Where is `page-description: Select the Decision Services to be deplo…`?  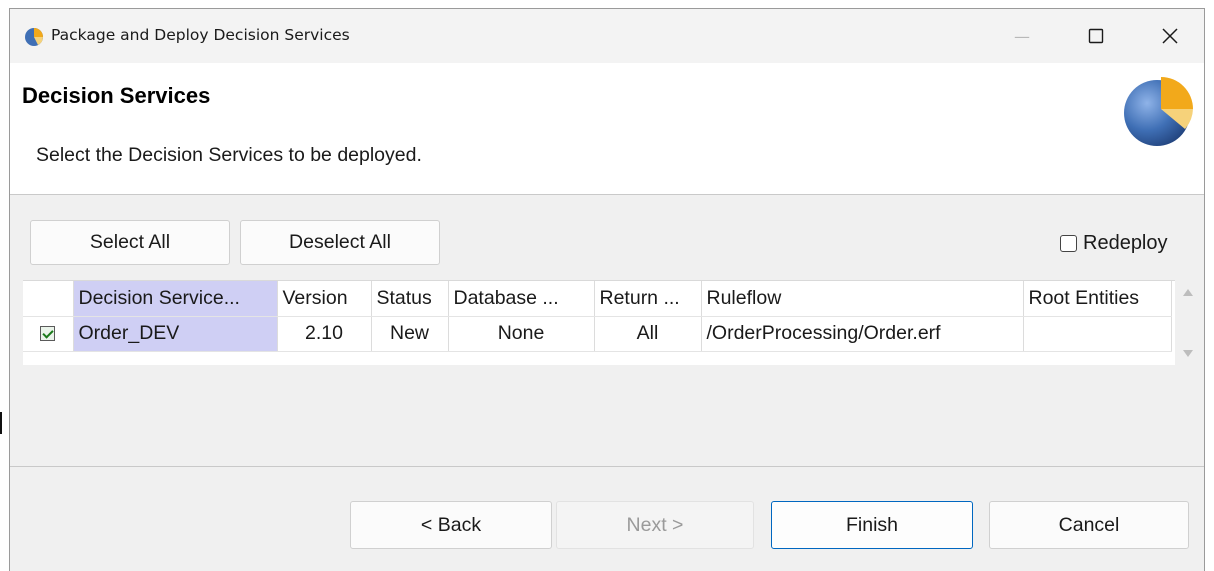
page-description: Select the Decision Services to be deplo… is located at coordinates (229, 155).